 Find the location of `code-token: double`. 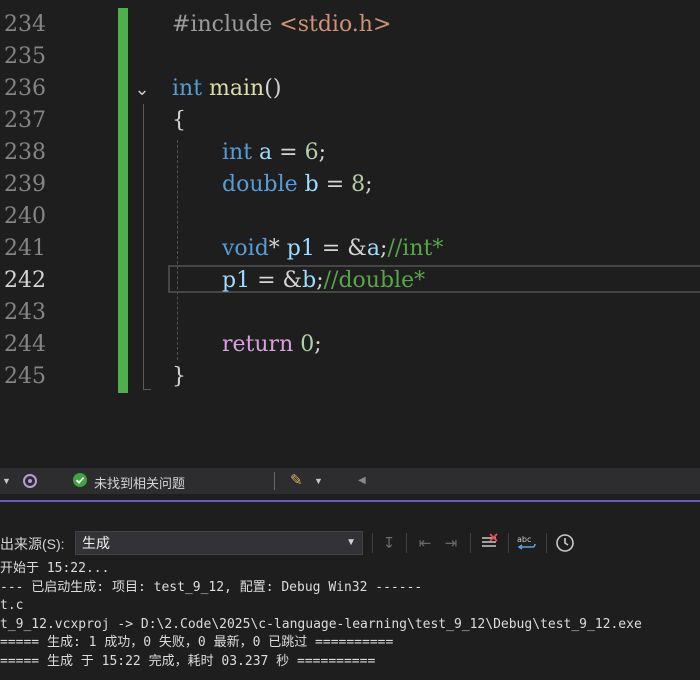

code-token: double is located at coordinates (260, 184).